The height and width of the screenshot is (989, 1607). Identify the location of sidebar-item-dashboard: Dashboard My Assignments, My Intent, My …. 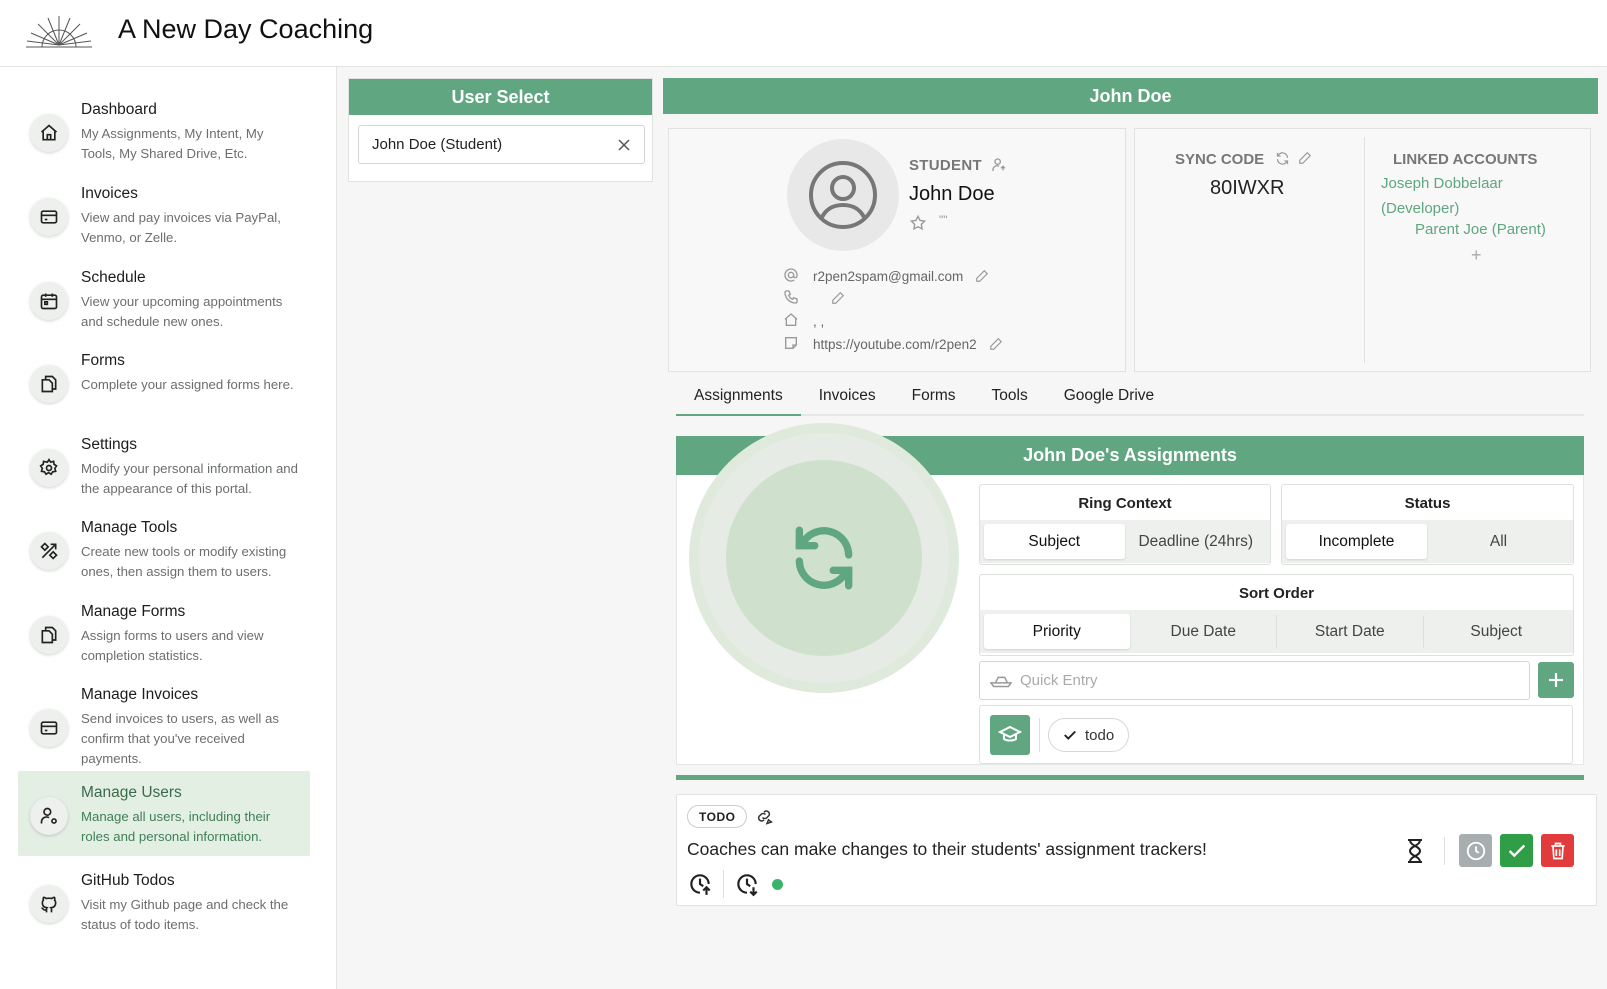
(164, 131).